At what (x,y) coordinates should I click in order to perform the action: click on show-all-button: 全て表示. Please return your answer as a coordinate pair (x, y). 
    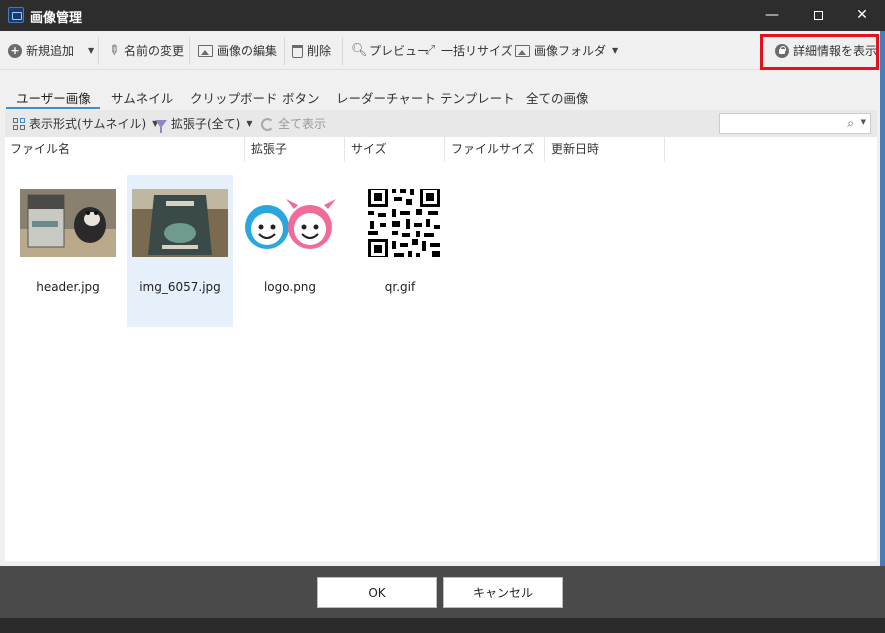
    Looking at the image, I should click on (293, 124).